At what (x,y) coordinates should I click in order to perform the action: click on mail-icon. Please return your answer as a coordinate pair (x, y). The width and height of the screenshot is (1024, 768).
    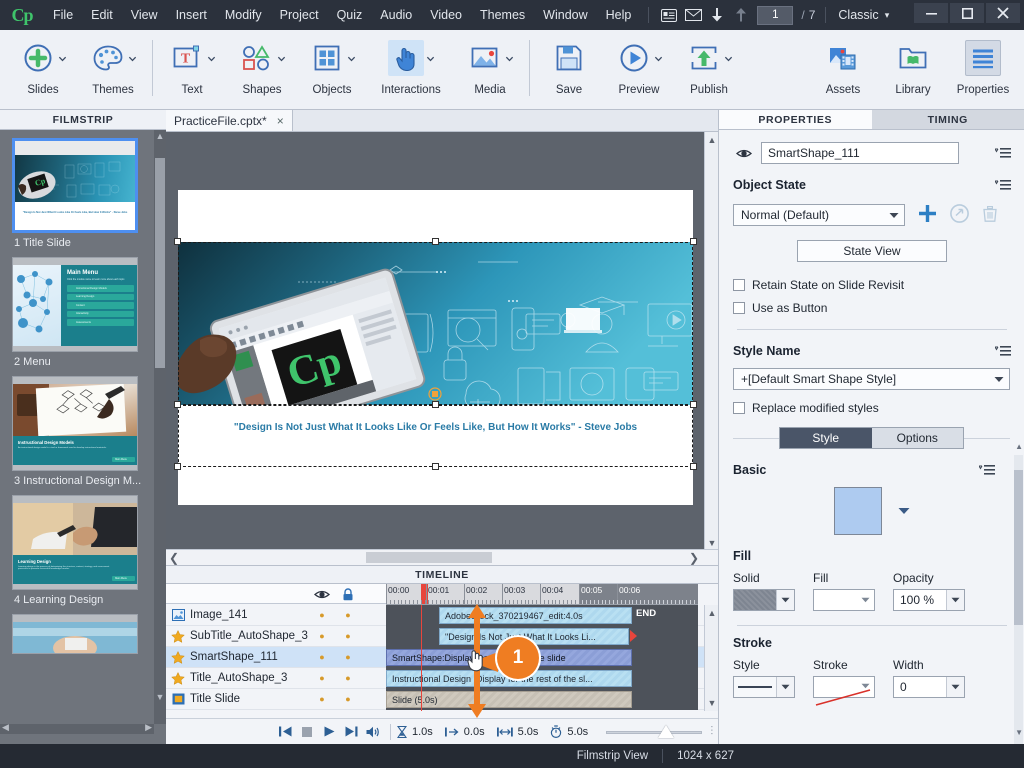
    Looking at the image, I should click on (693, 15).